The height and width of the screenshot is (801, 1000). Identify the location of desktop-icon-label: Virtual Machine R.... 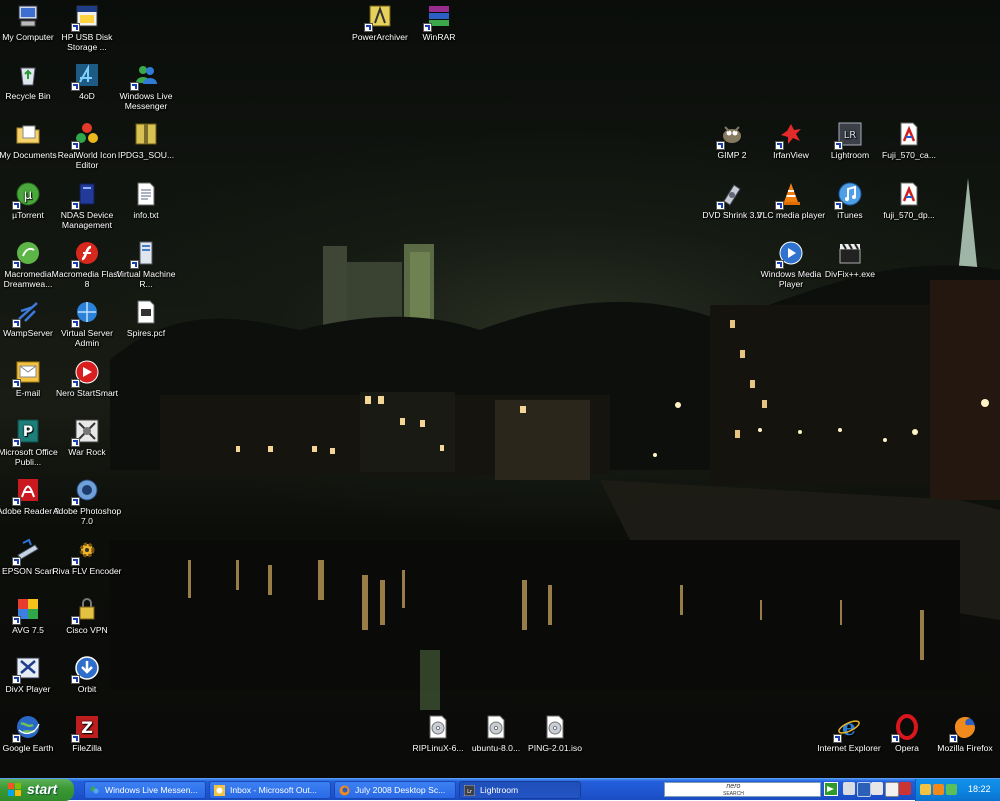
(146, 279).